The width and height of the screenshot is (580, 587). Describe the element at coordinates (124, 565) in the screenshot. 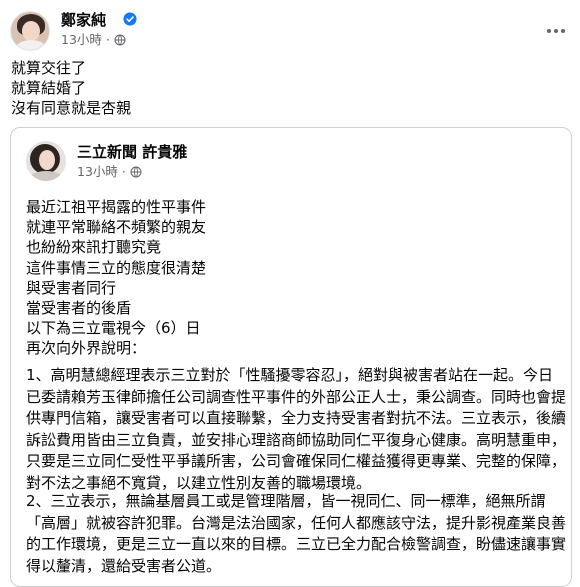

I see `paragraph-line: 得以釐清，還給受害者公道。` at that location.